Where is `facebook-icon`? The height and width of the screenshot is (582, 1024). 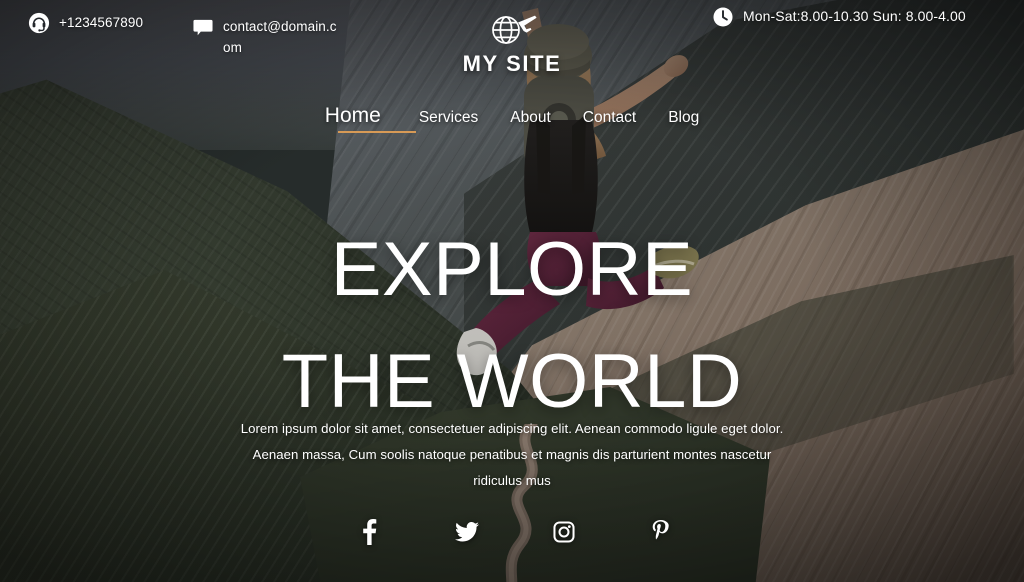
facebook-icon is located at coordinates (370, 532).